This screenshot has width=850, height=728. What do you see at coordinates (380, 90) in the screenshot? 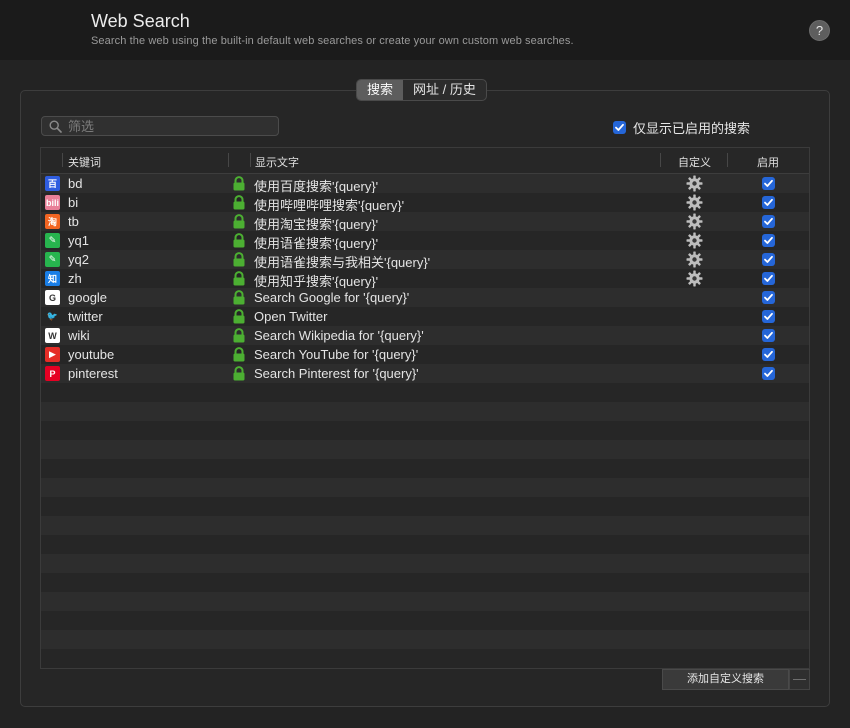
I see `tab-search: 搜索` at bounding box center [380, 90].